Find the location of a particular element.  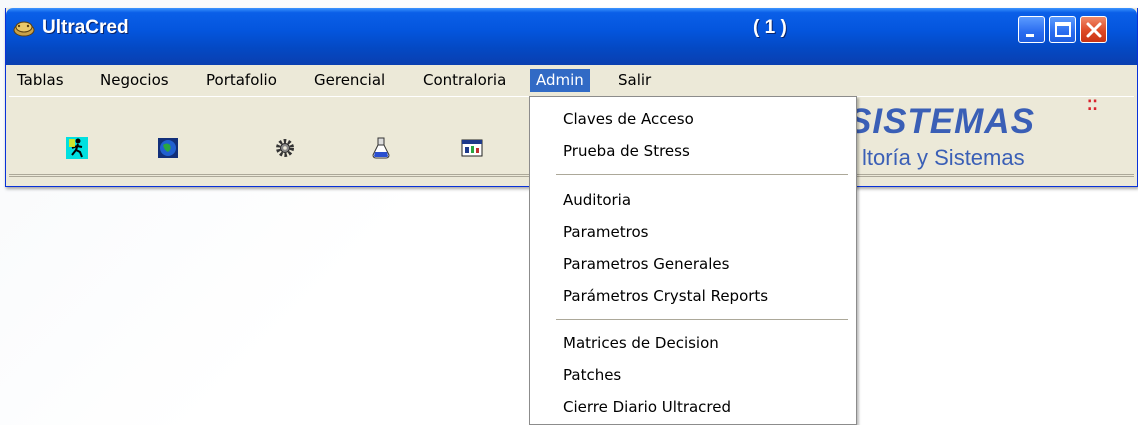

menu-item-patches: Patches is located at coordinates (693, 375).